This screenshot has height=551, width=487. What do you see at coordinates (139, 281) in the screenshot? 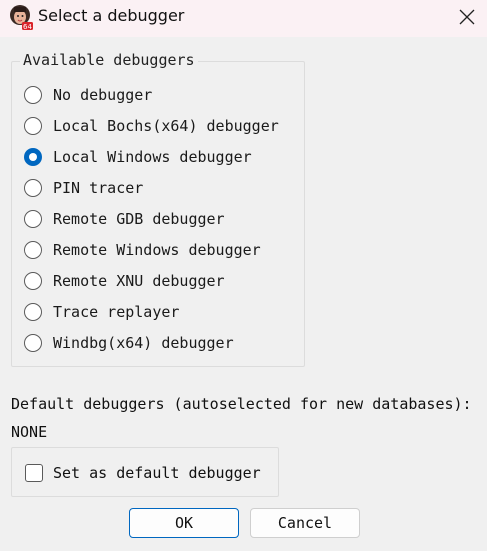
I see `radio-label: Remote XNU debugger` at bounding box center [139, 281].